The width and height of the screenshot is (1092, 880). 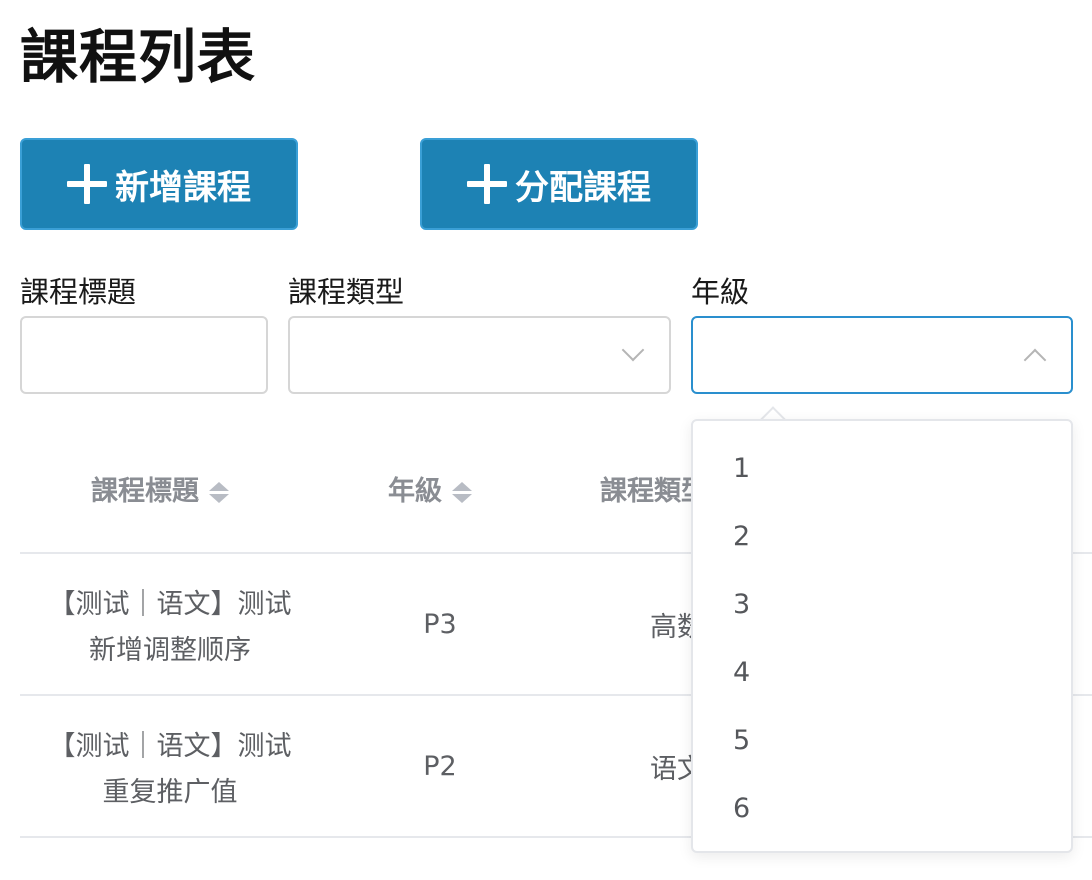 I want to click on column-header-grade: 年級, so click(x=430, y=492).